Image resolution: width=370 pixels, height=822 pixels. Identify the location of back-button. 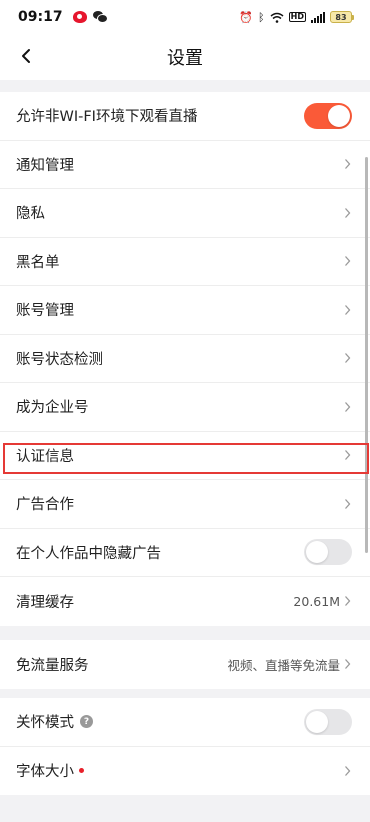
(26, 56).